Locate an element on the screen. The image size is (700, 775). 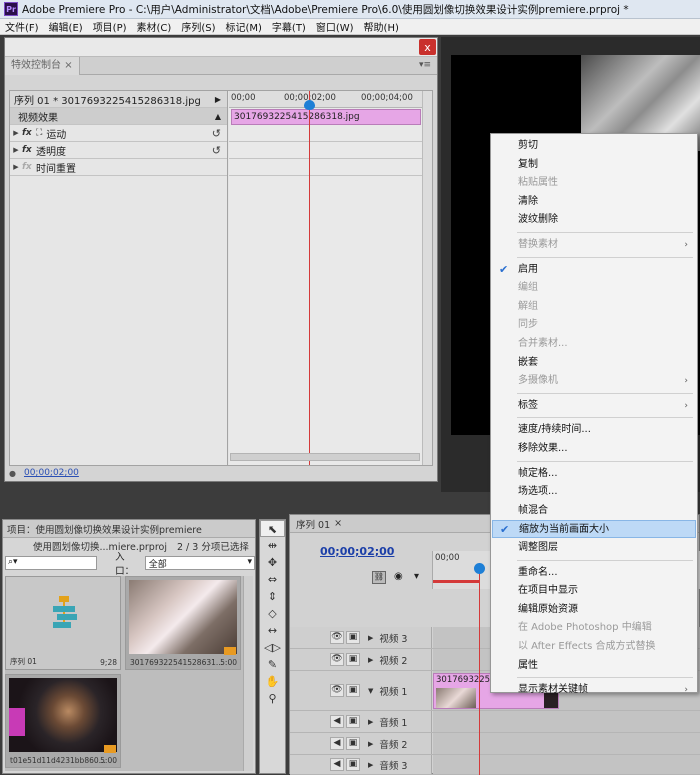
rate-stretch-tool-icon: ⇕ is located at coordinates (272, 596).